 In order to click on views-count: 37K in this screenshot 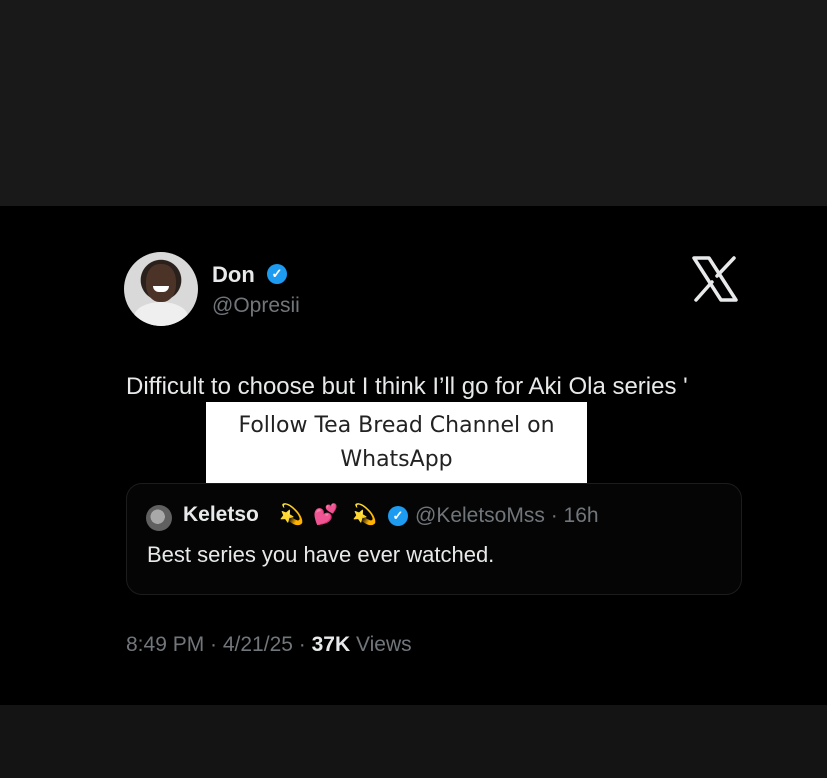, I will do `click(331, 644)`.